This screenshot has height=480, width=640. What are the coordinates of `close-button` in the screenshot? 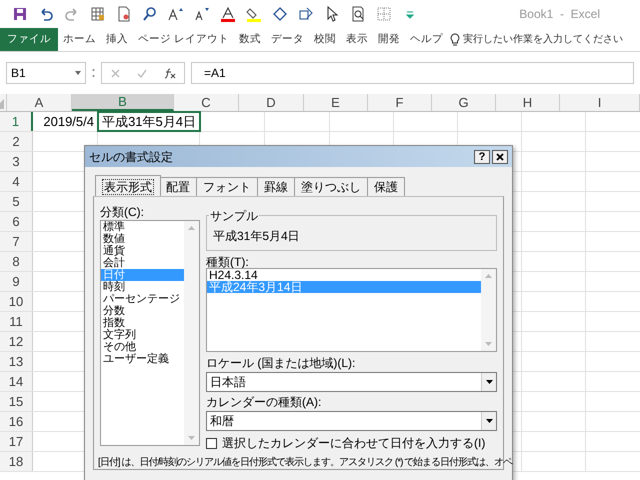 It's located at (500, 157).